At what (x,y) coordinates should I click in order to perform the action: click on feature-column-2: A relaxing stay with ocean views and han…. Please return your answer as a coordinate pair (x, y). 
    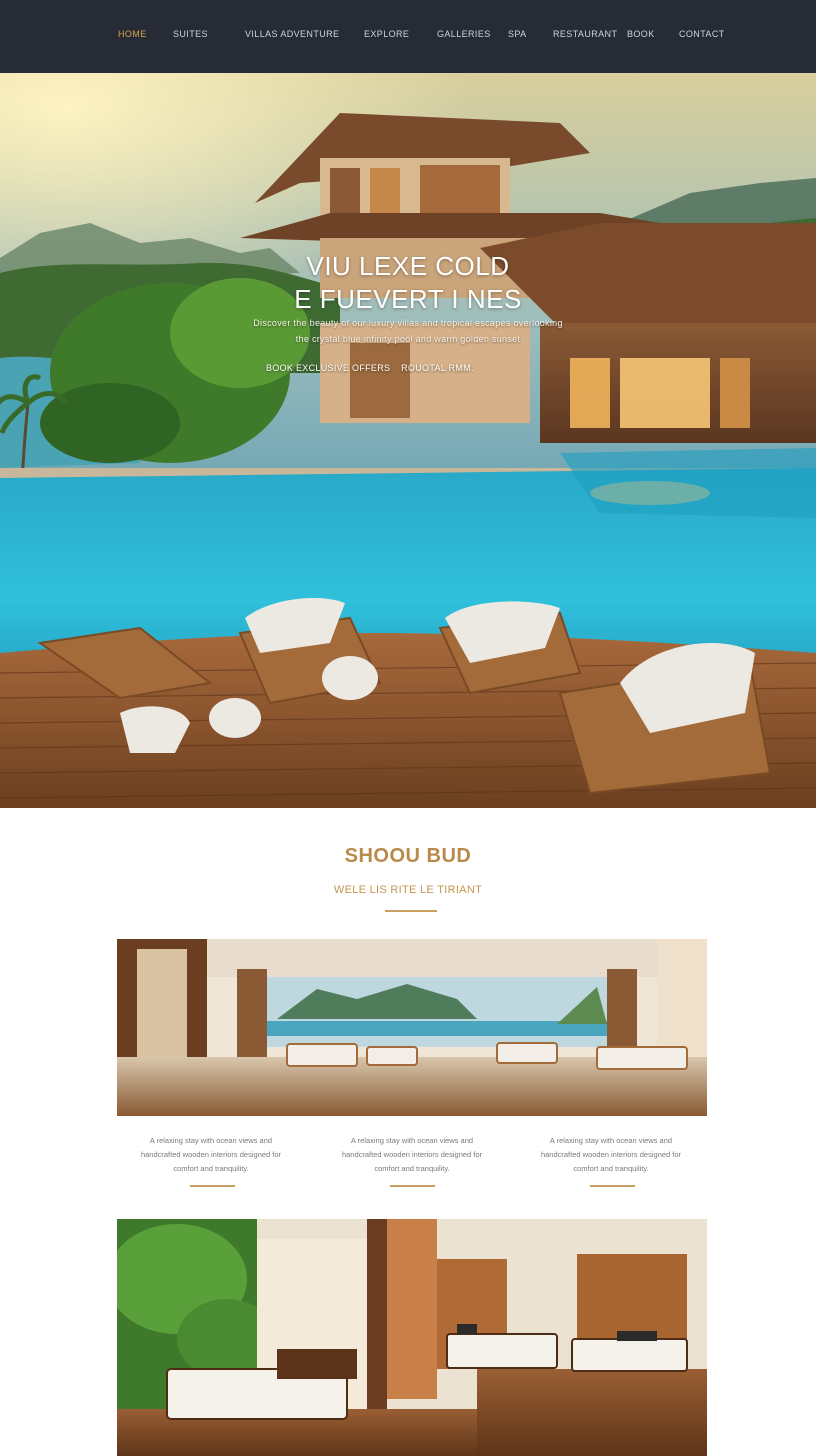
    Looking at the image, I should click on (412, 1155).